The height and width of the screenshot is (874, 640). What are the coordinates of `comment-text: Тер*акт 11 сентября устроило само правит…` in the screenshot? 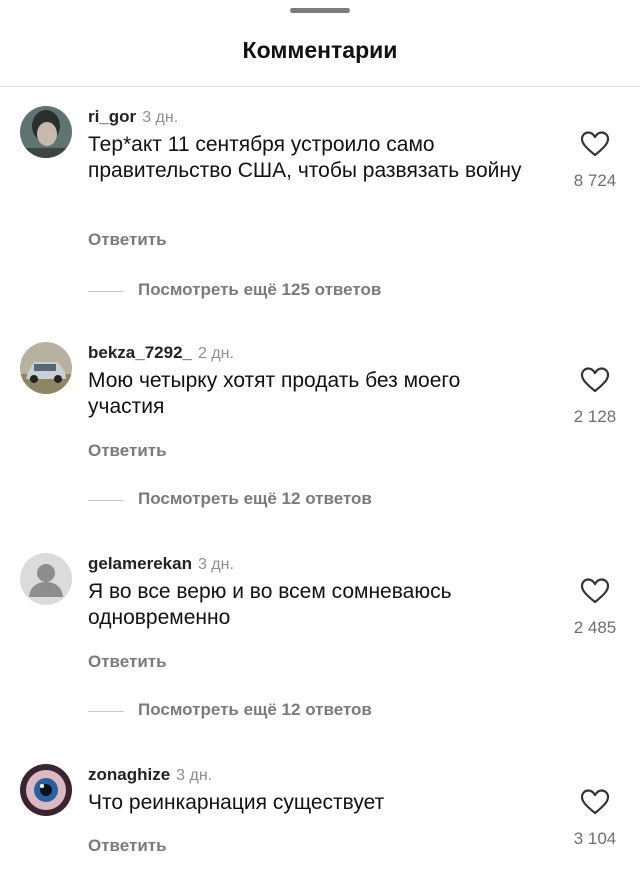 It's located at (305, 157).